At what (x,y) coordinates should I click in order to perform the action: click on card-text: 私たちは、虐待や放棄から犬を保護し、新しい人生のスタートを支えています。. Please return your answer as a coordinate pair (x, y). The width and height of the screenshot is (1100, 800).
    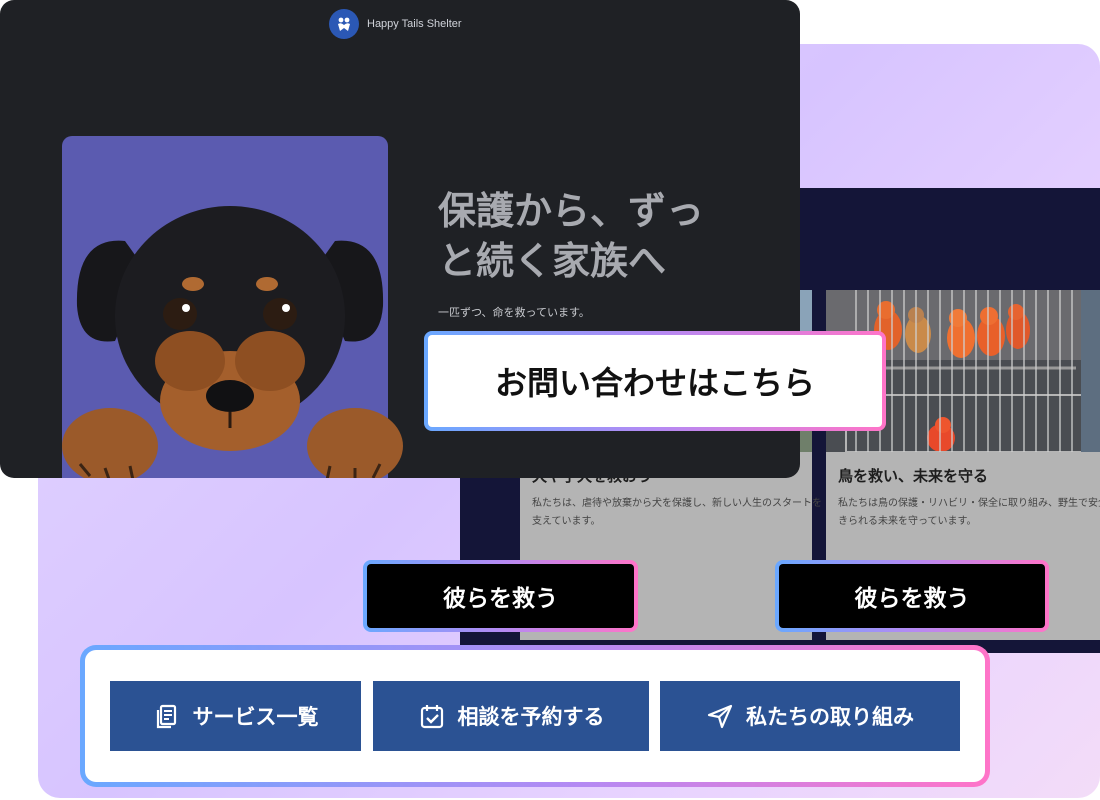
    Looking at the image, I should click on (677, 512).